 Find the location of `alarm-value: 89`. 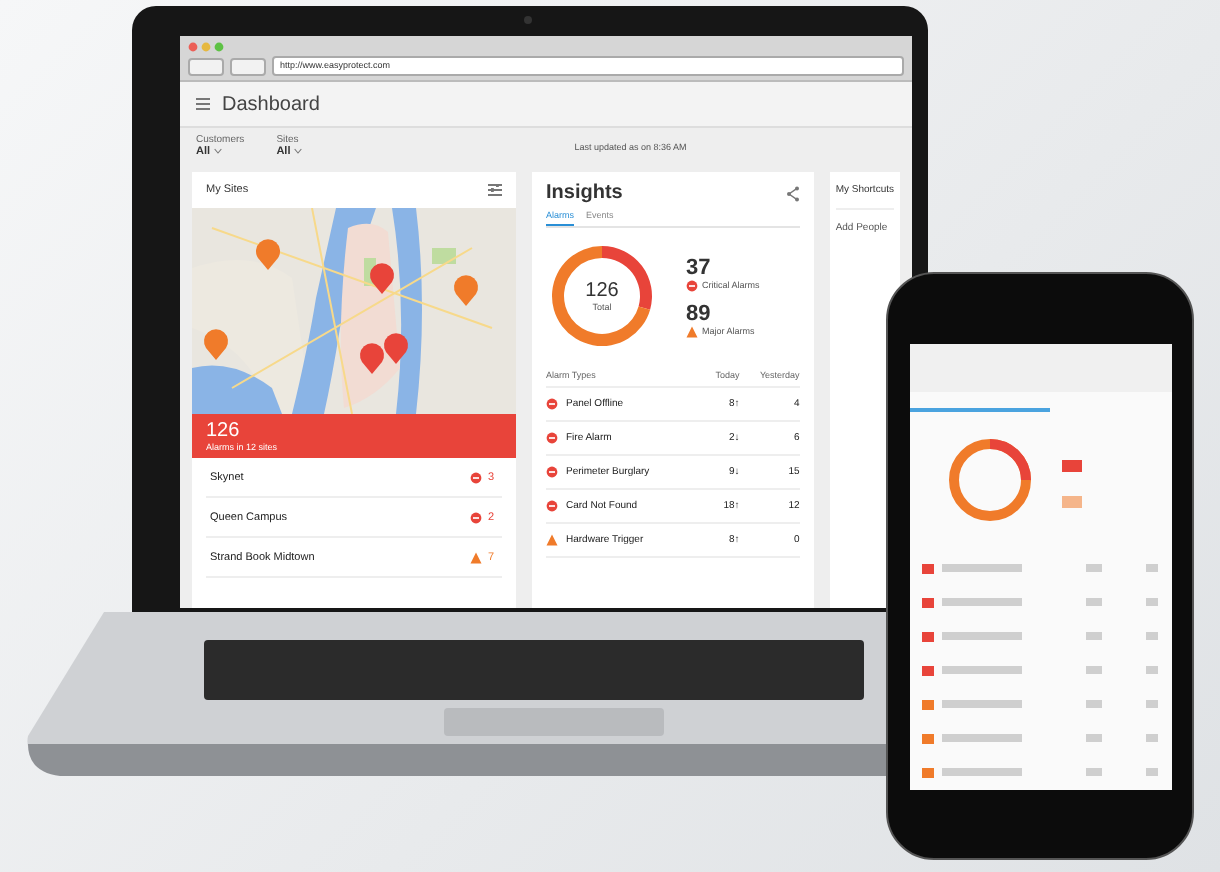

alarm-value: 89 is located at coordinates (699, 313).